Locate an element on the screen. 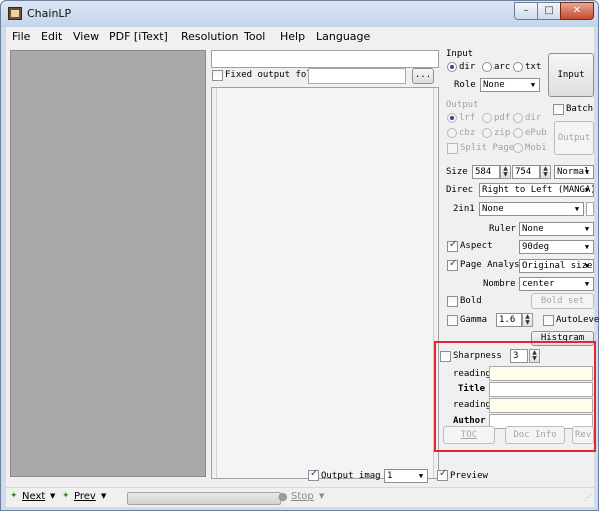  direction-select: Right to Left (MANGA) ▼ is located at coordinates (536, 190).